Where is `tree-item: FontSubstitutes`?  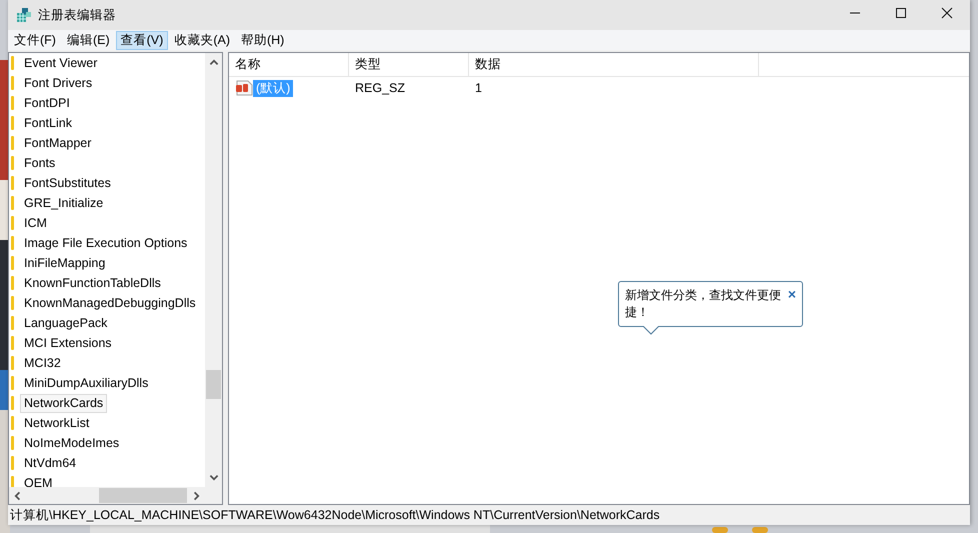 tree-item: FontSubstitutes is located at coordinates (67, 183).